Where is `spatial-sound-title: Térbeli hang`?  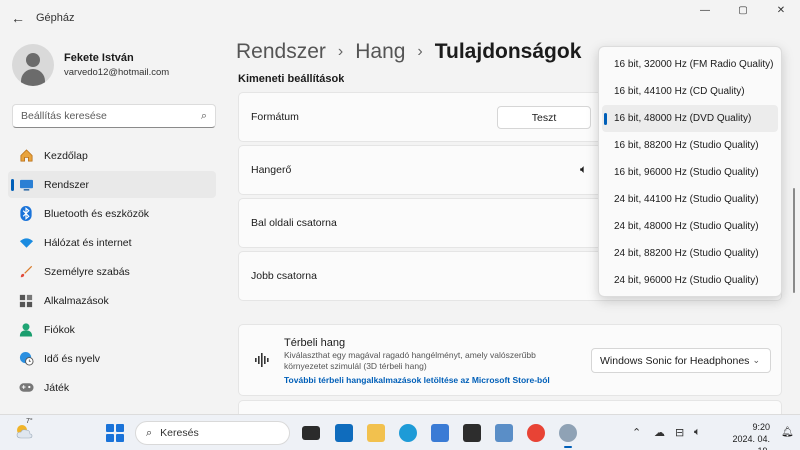
spatial-sound-title: Térbeli hang is located at coordinates (315, 343).